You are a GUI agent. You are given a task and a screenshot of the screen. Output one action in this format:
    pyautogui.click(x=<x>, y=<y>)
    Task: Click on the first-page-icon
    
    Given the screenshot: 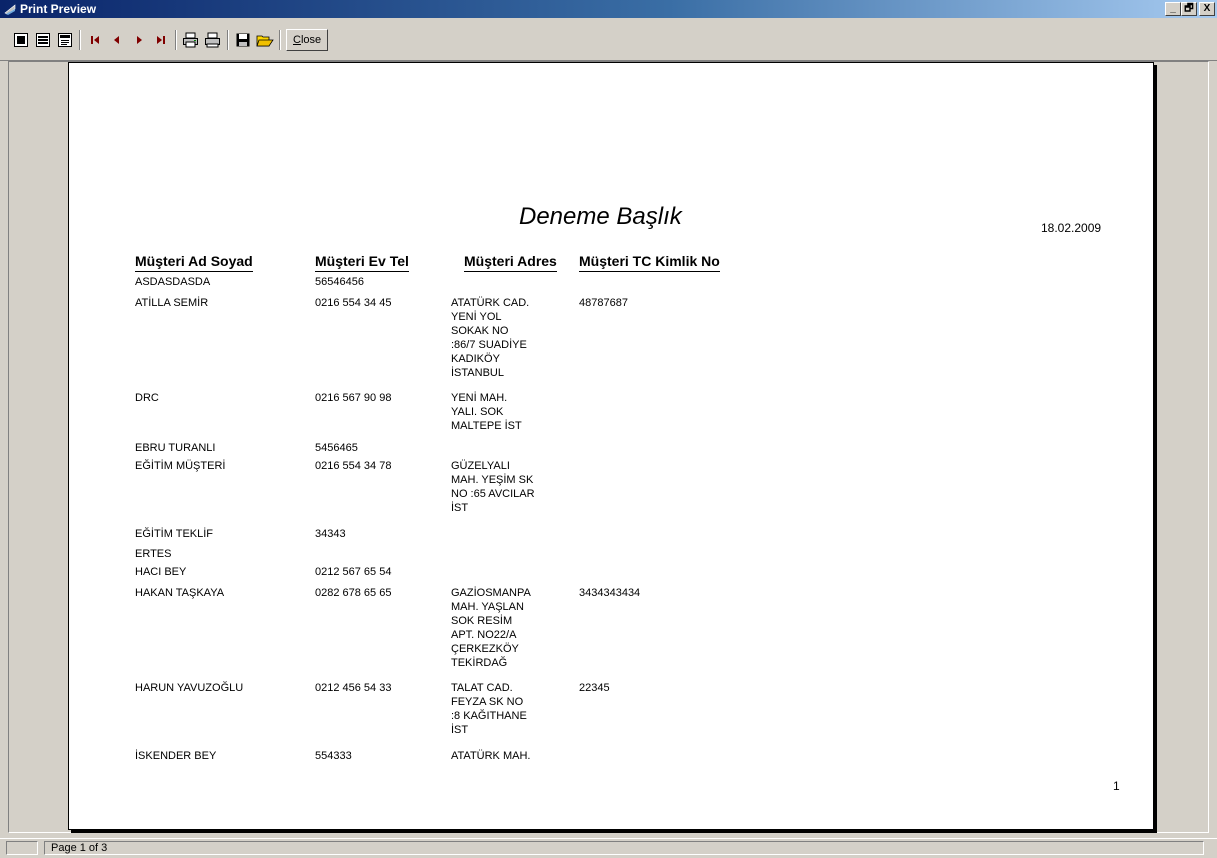 What is the action you would take?
    pyautogui.click(x=95, y=40)
    